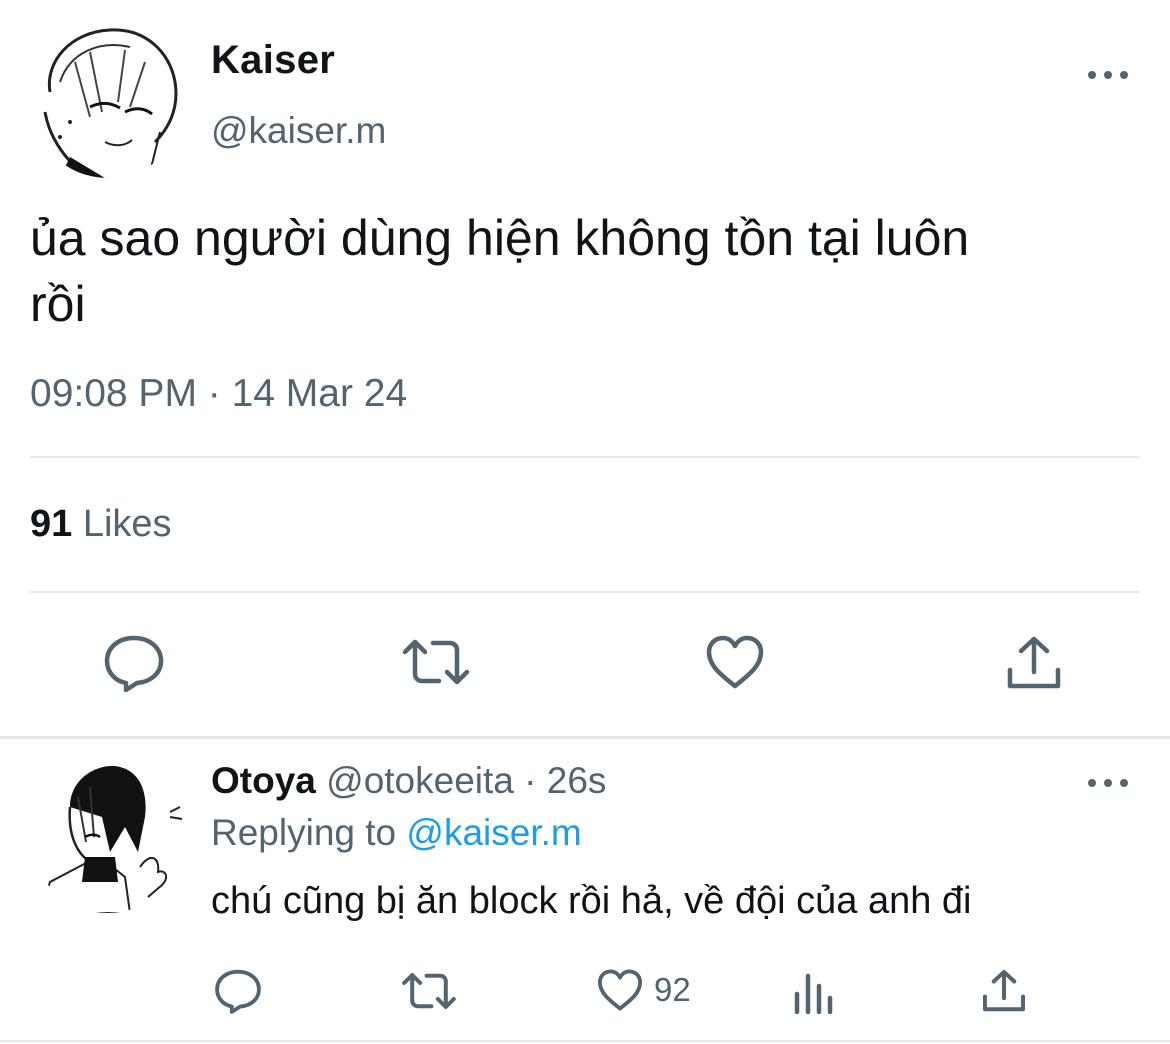 This screenshot has height=1044, width=1170. I want to click on author-avatar, so click(108, 100).